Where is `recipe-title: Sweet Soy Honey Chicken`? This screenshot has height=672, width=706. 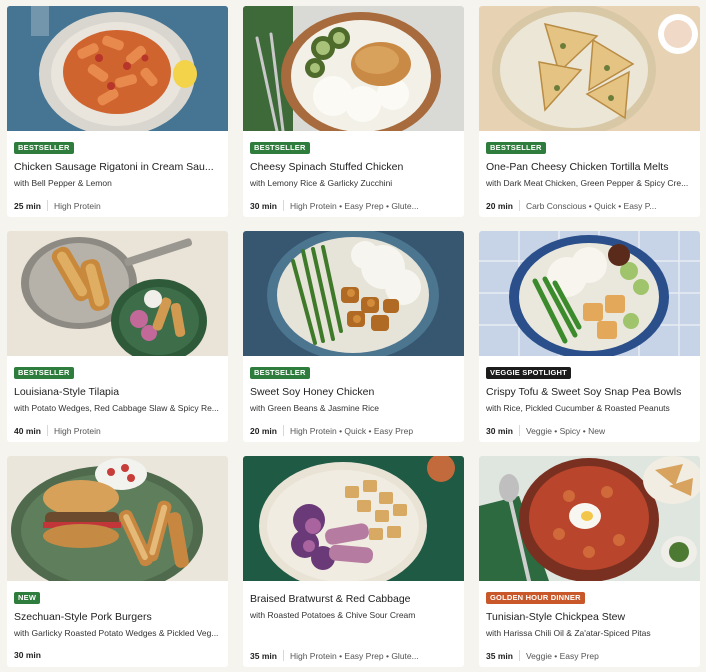
recipe-title: Sweet Soy Honey Chicken is located at coordinates (353, 392).